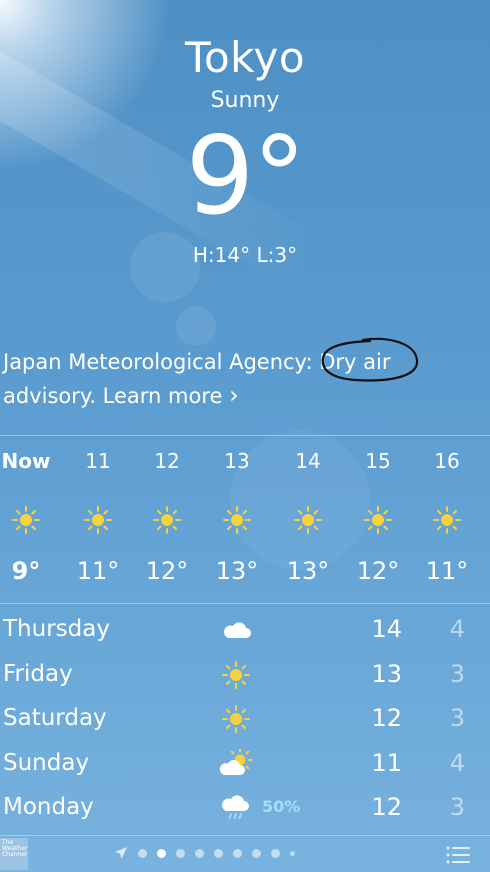 The height and width of the screenshot is (872, 490). I want to click on current-condition: Sunny, so click(245, 100).